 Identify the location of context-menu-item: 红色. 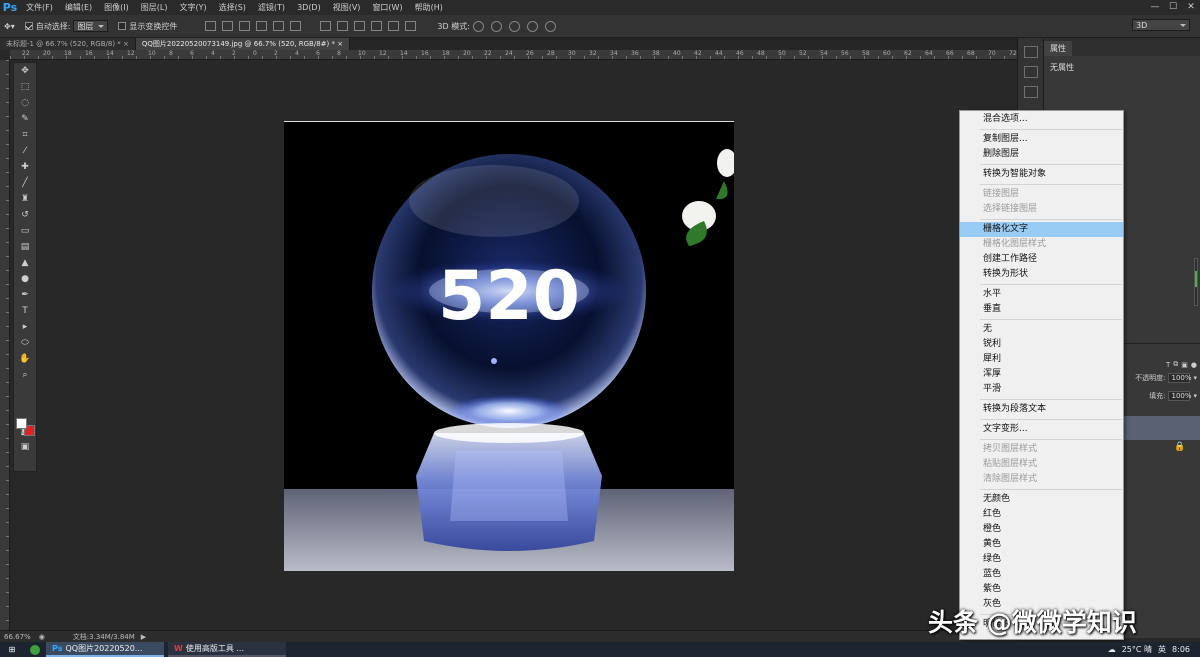
(1041, 514).